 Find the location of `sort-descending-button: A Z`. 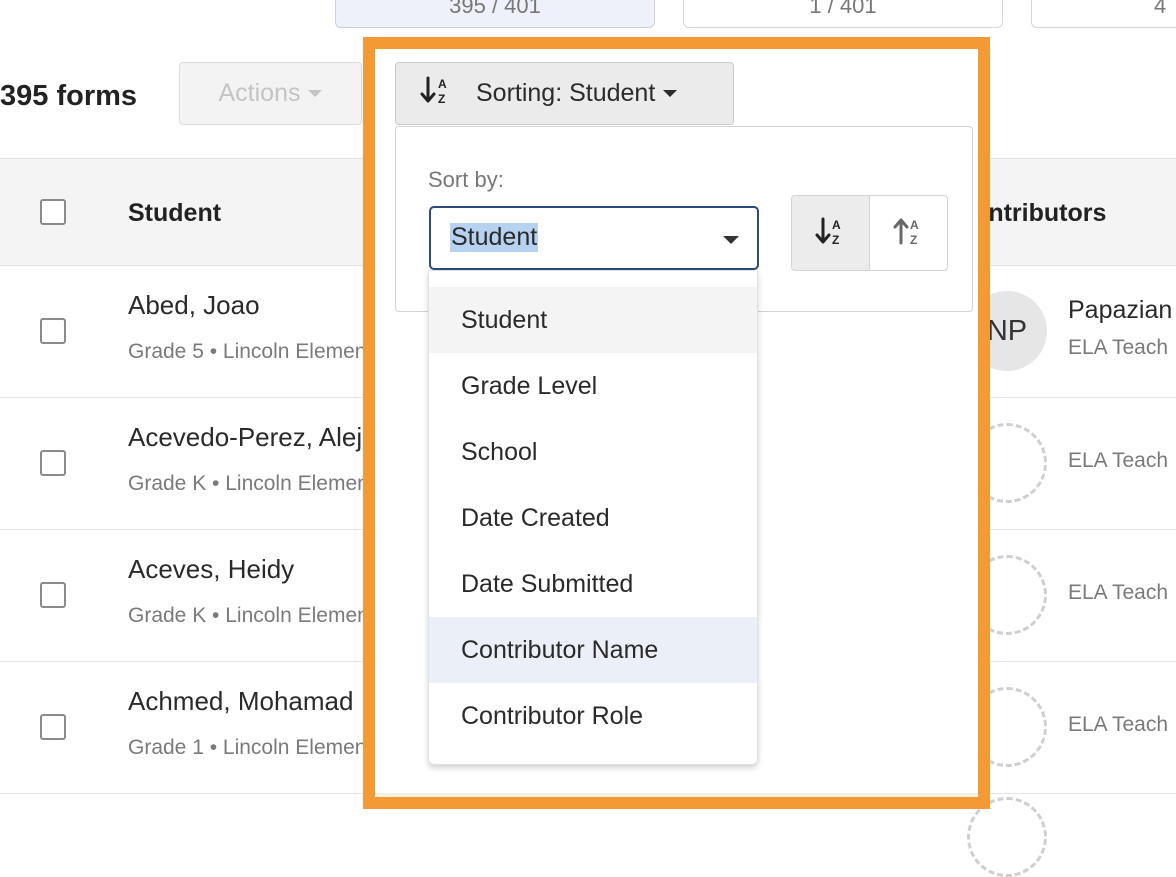

sort-descending-button: A Z is located at coordinates (908, 233).